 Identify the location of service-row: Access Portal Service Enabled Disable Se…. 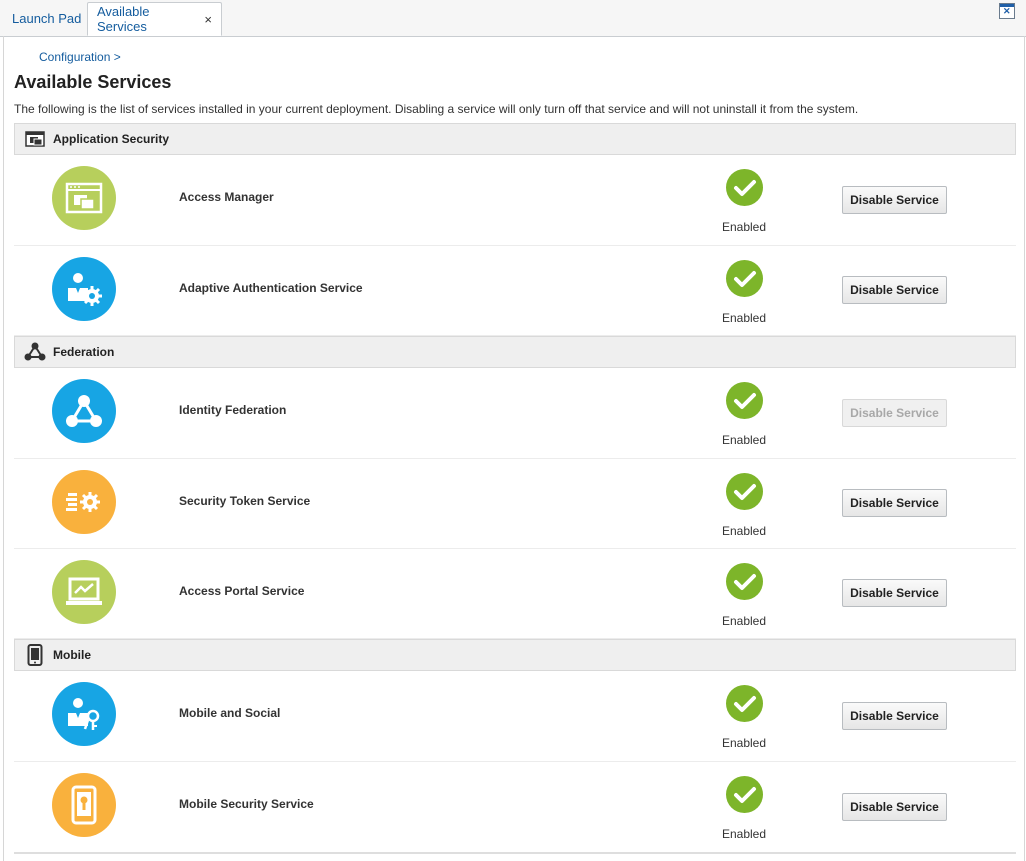
(515, 594).